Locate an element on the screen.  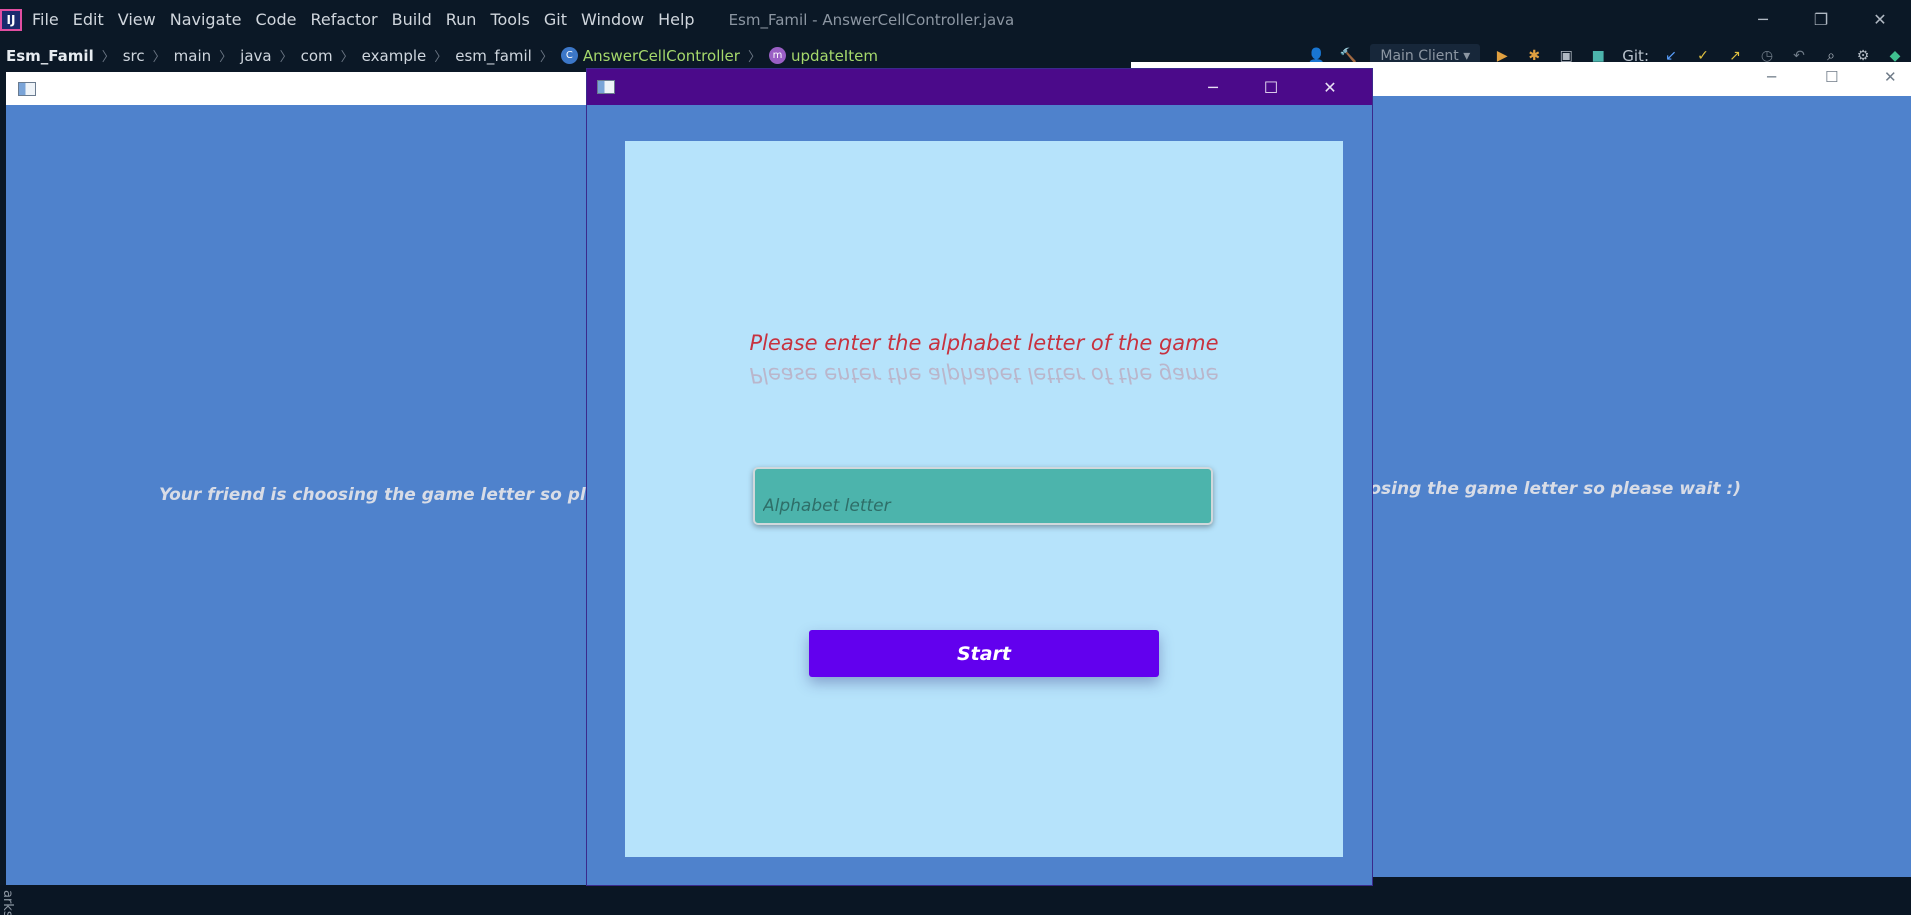
menu-view: View is located at coordinates (137, 19).